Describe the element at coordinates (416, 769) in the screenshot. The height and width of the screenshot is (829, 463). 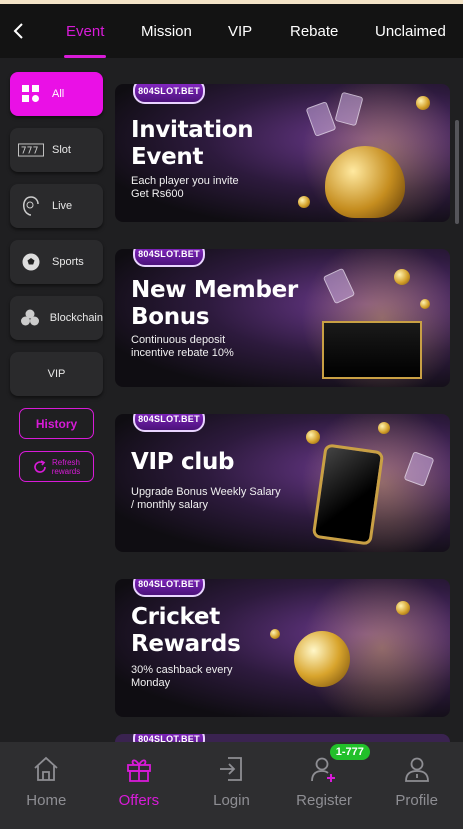
I see `user-icon` at that location.